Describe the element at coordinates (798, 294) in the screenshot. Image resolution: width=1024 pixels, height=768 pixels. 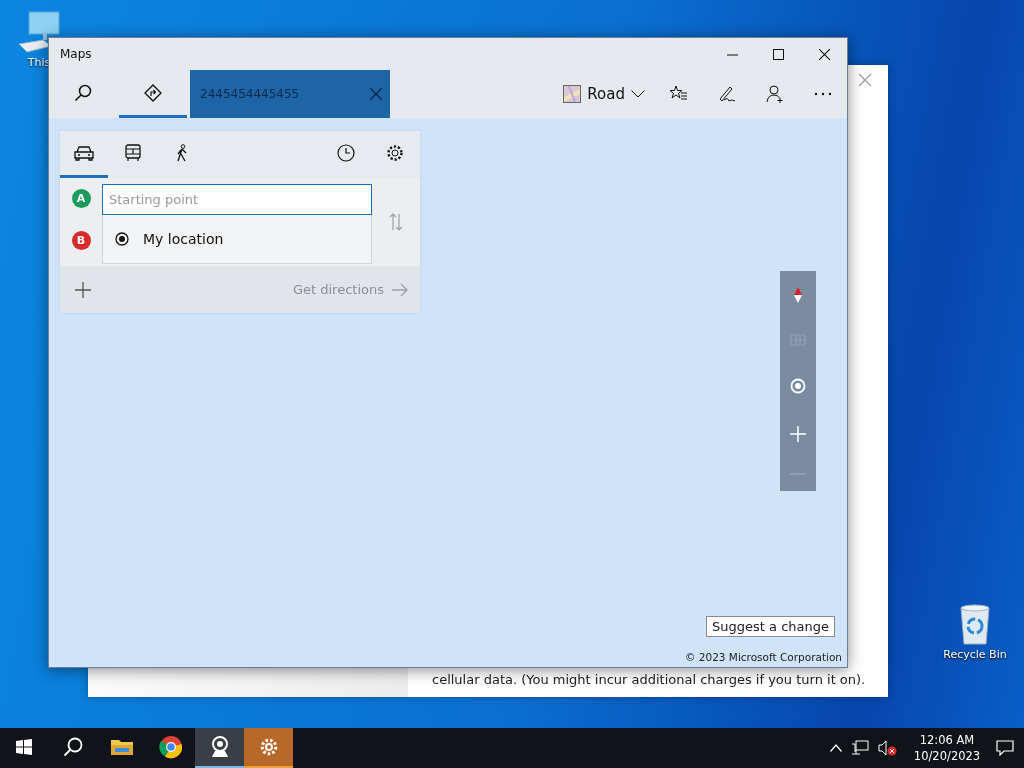
I see `compass-icon` at that location.